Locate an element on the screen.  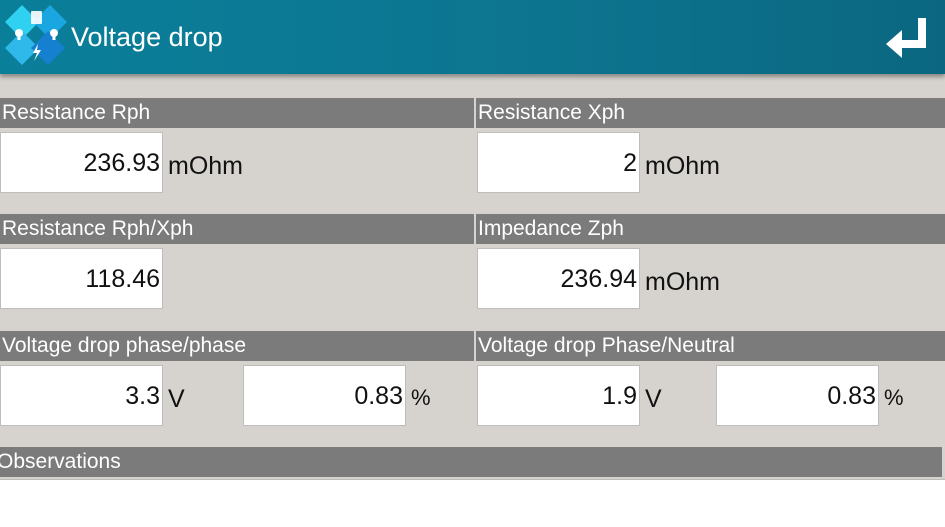
app-toolbar: Voltage drop is located at coordinates (472, 37).